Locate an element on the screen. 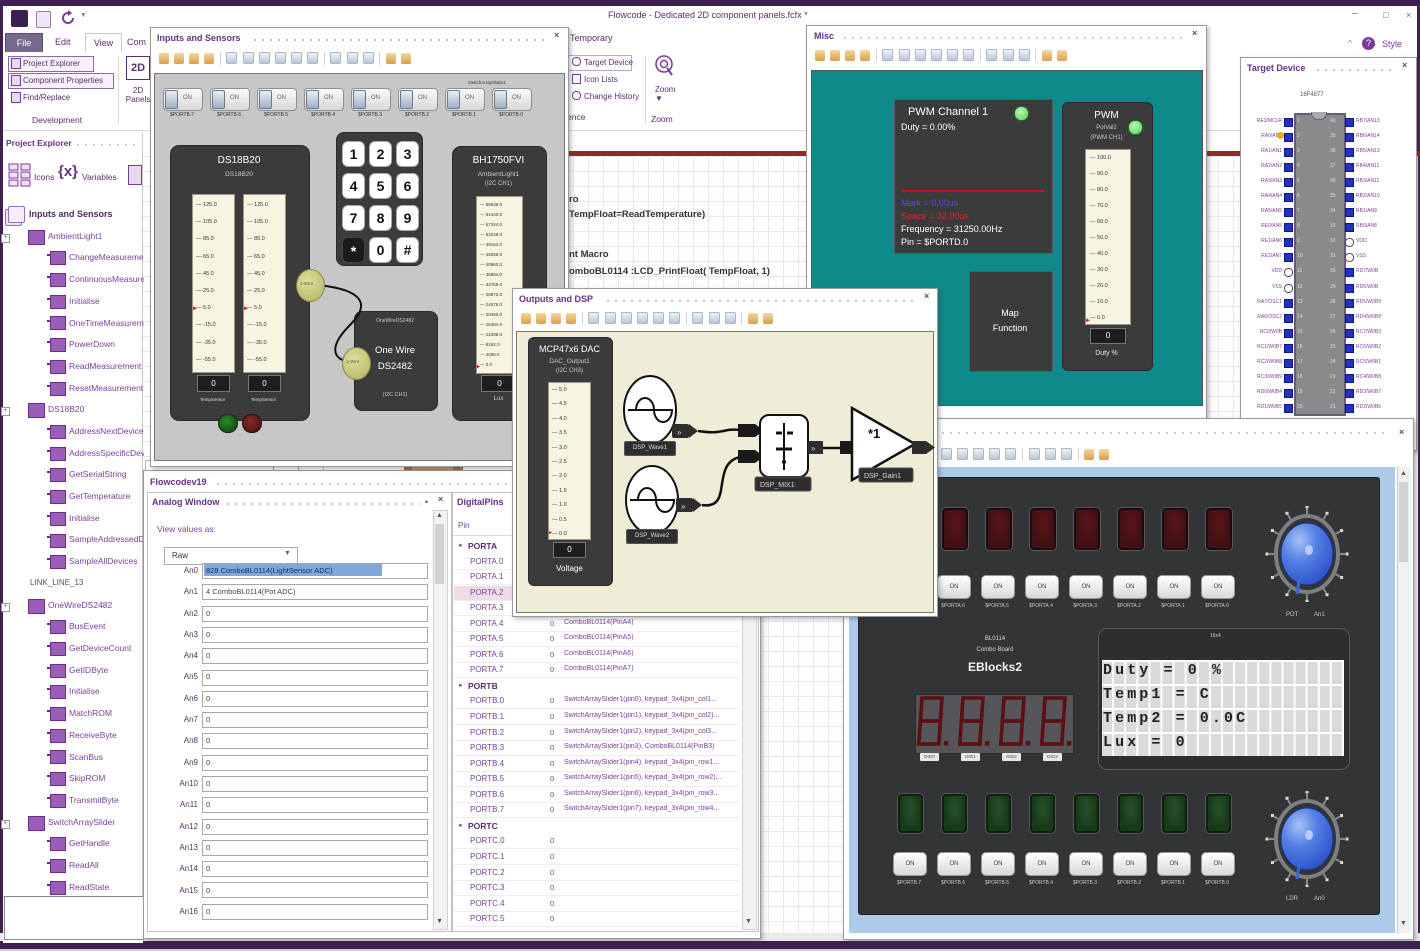  svg-text: DSP_MIX1 is located at coordinates (777, 485).